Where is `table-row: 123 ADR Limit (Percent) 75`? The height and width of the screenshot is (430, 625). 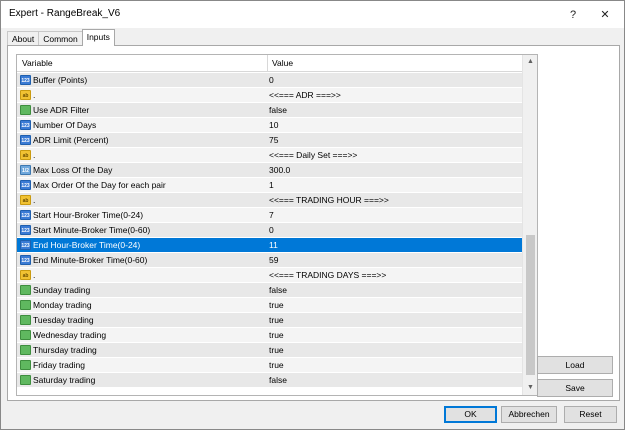
table-row: 123 ADR Limit (Percent) 75 is located at coordinates (269, 140).